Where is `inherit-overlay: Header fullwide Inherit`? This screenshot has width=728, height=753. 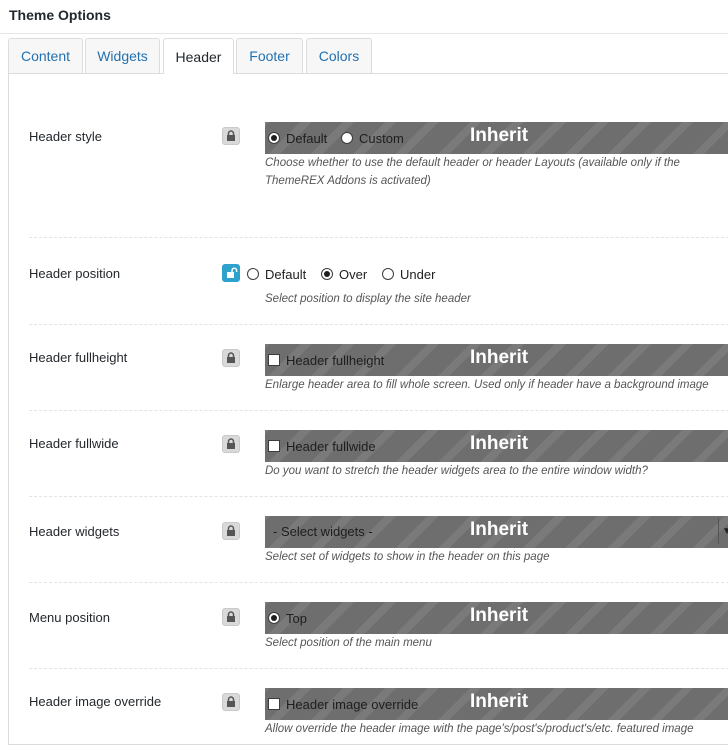
inherit-overlay: Header fullwide Inherit is located at coordinates (496, 446).